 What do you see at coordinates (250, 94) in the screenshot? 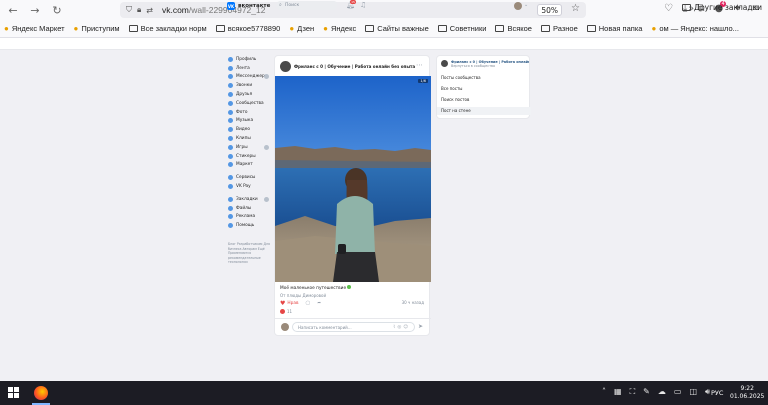
I see `menu-item: Друзья` at bounding box center [250, 94].